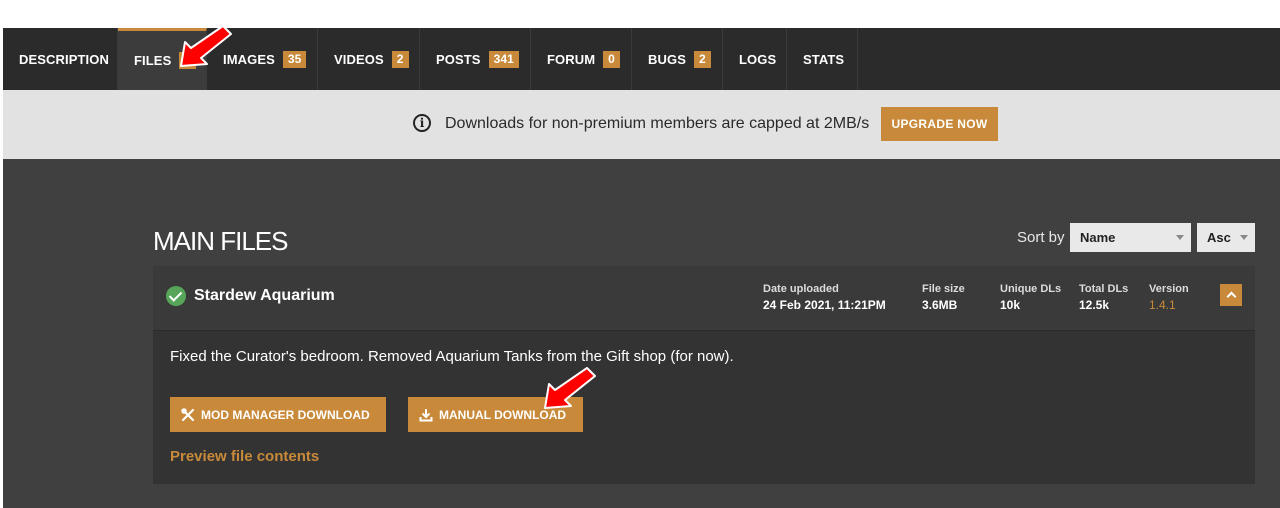  What do you see at coordinates (1104, 289) in the screenshot?
I see `total-dls-label: Total DLs` at bounding box center [1104, 289].